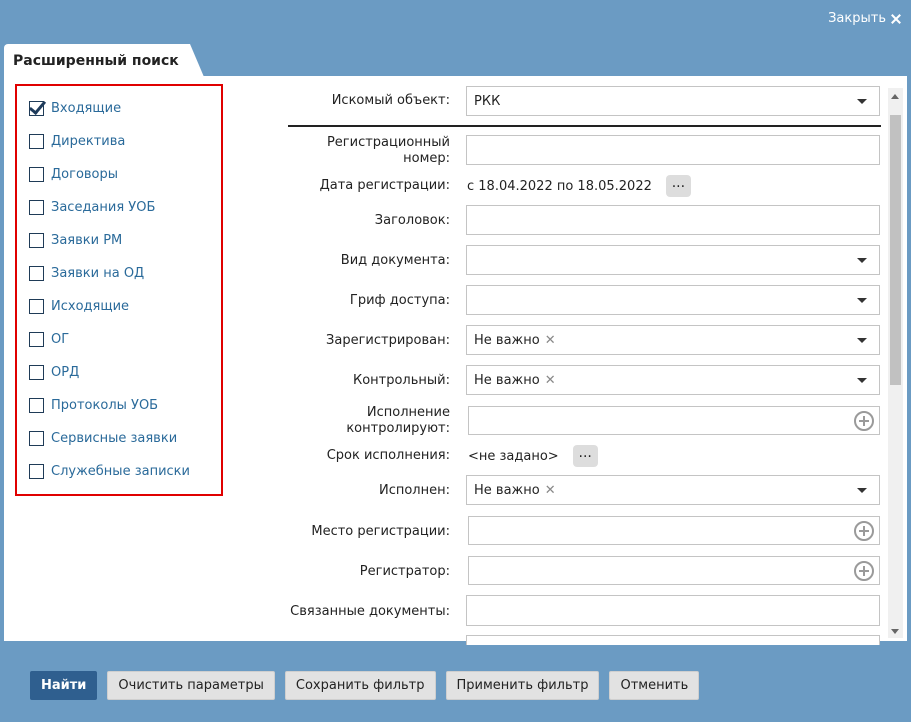 This screenshot has height=722, width=911. What do you see at coordinates (401, 380) in the screenshot?
I see `control-label: Контрольный:` at bounding box center [401, 380].